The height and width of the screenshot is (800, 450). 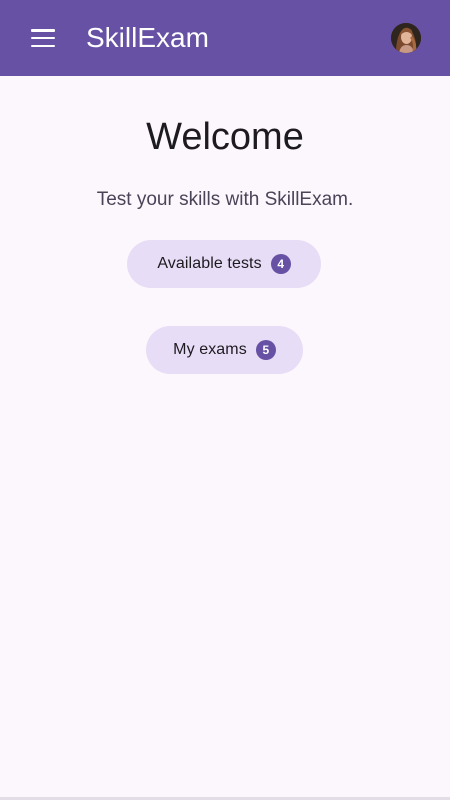 I want to click on available-tests-button: Available tests 4, so click(x=224, y=264).